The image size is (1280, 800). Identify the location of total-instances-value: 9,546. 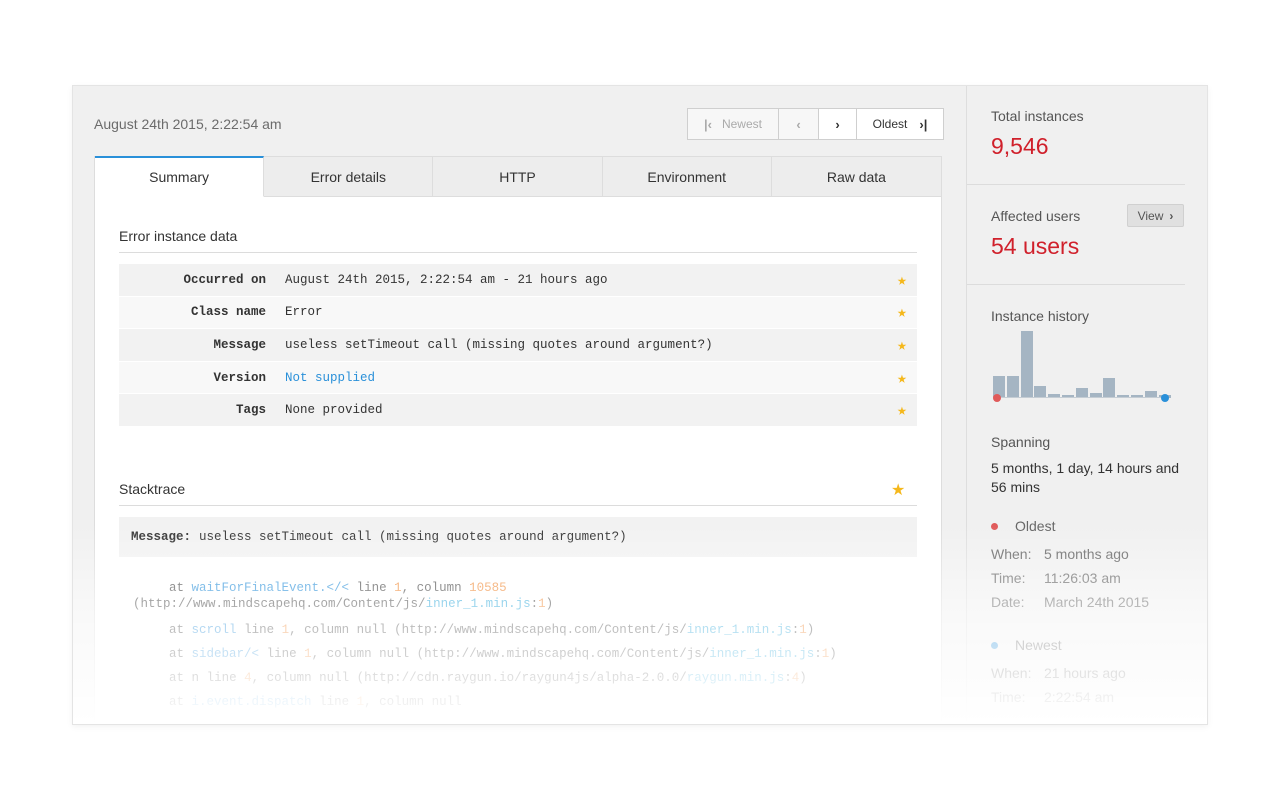
(1020, 146).